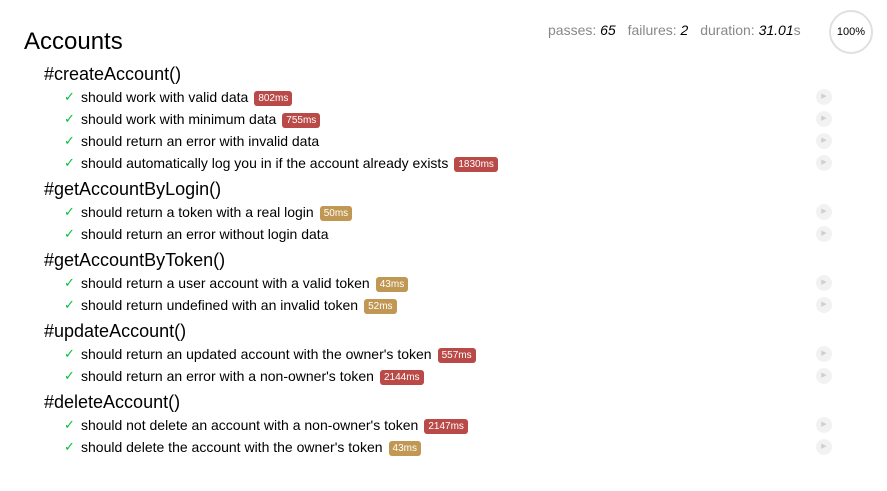 The image size is (887, 491). I want to click on failures-count: 2, so click(684, 30).